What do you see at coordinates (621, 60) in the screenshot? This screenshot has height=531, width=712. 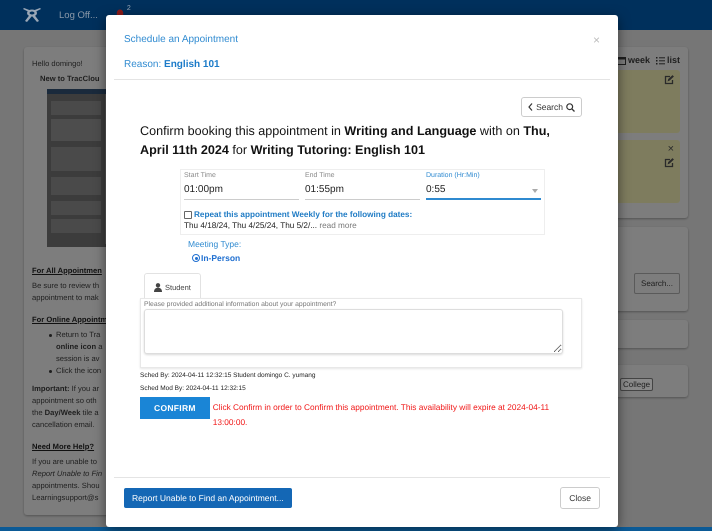 I see `calendar-icon` at bounding box center [621, 60].